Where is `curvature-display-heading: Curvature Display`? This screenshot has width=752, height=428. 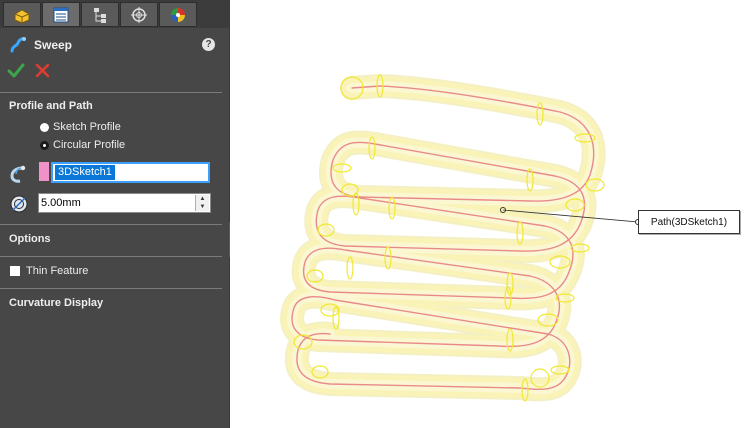
curvature-display-heading: Curvature Display is located at coordinates (56, 303).